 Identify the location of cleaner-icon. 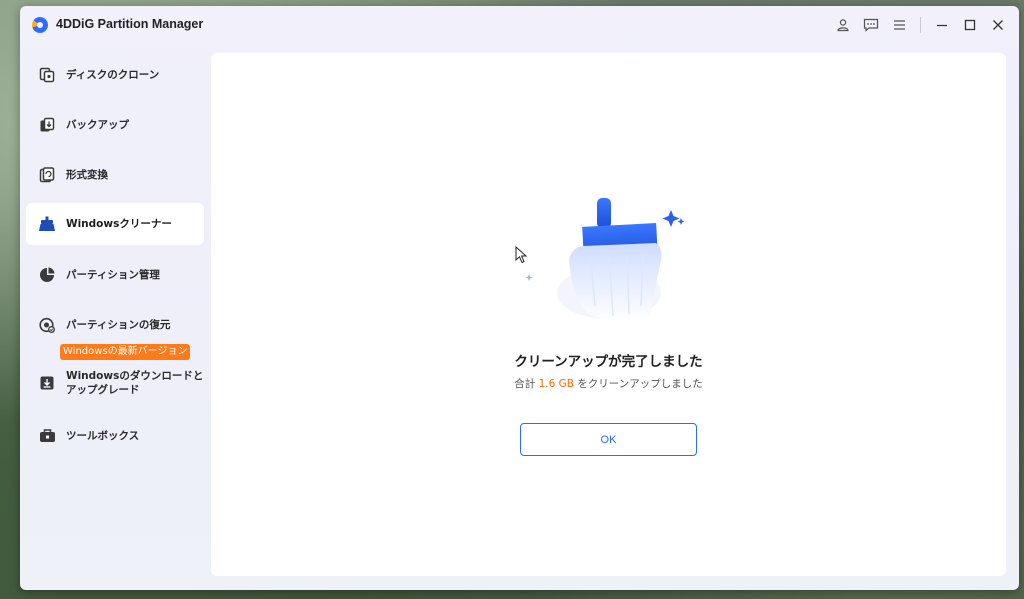
(47, 224).